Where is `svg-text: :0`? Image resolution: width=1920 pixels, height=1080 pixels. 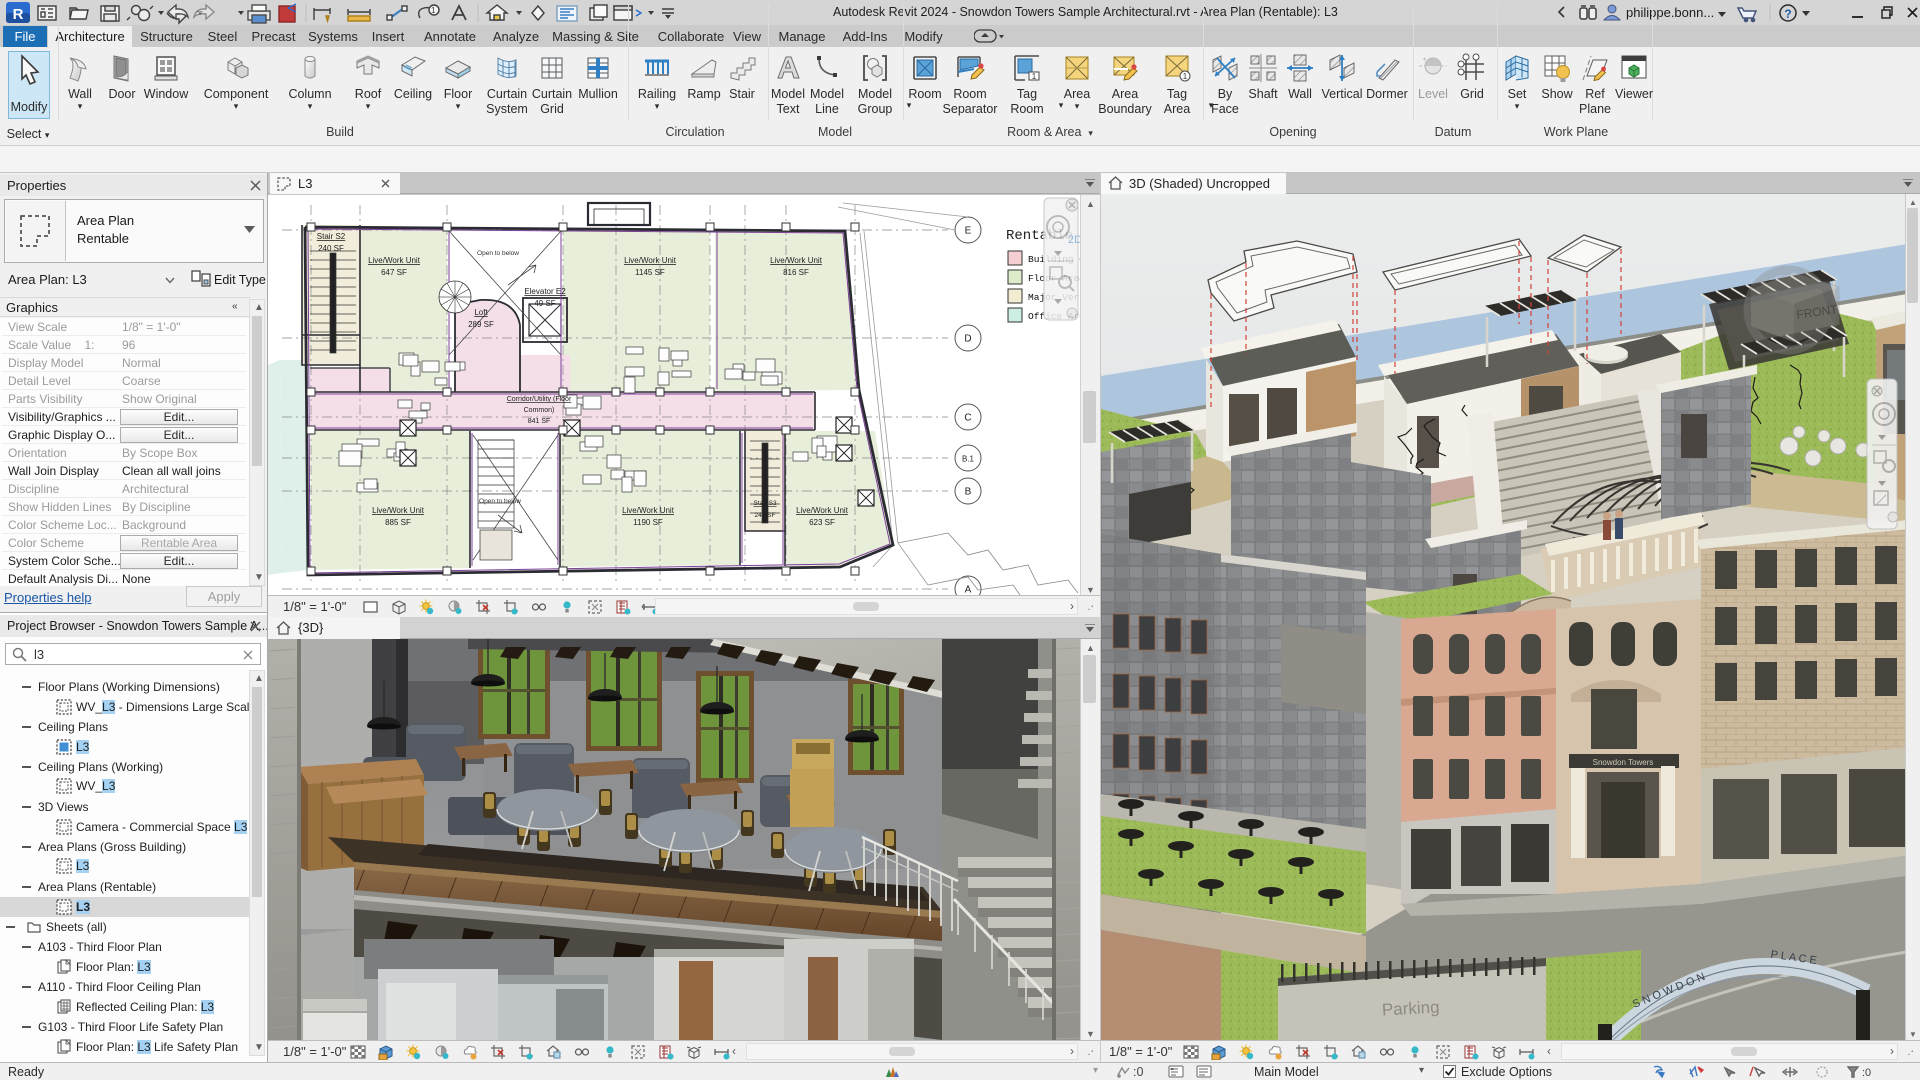 svg-text: :0 is located at coordinates (1866, 1073).